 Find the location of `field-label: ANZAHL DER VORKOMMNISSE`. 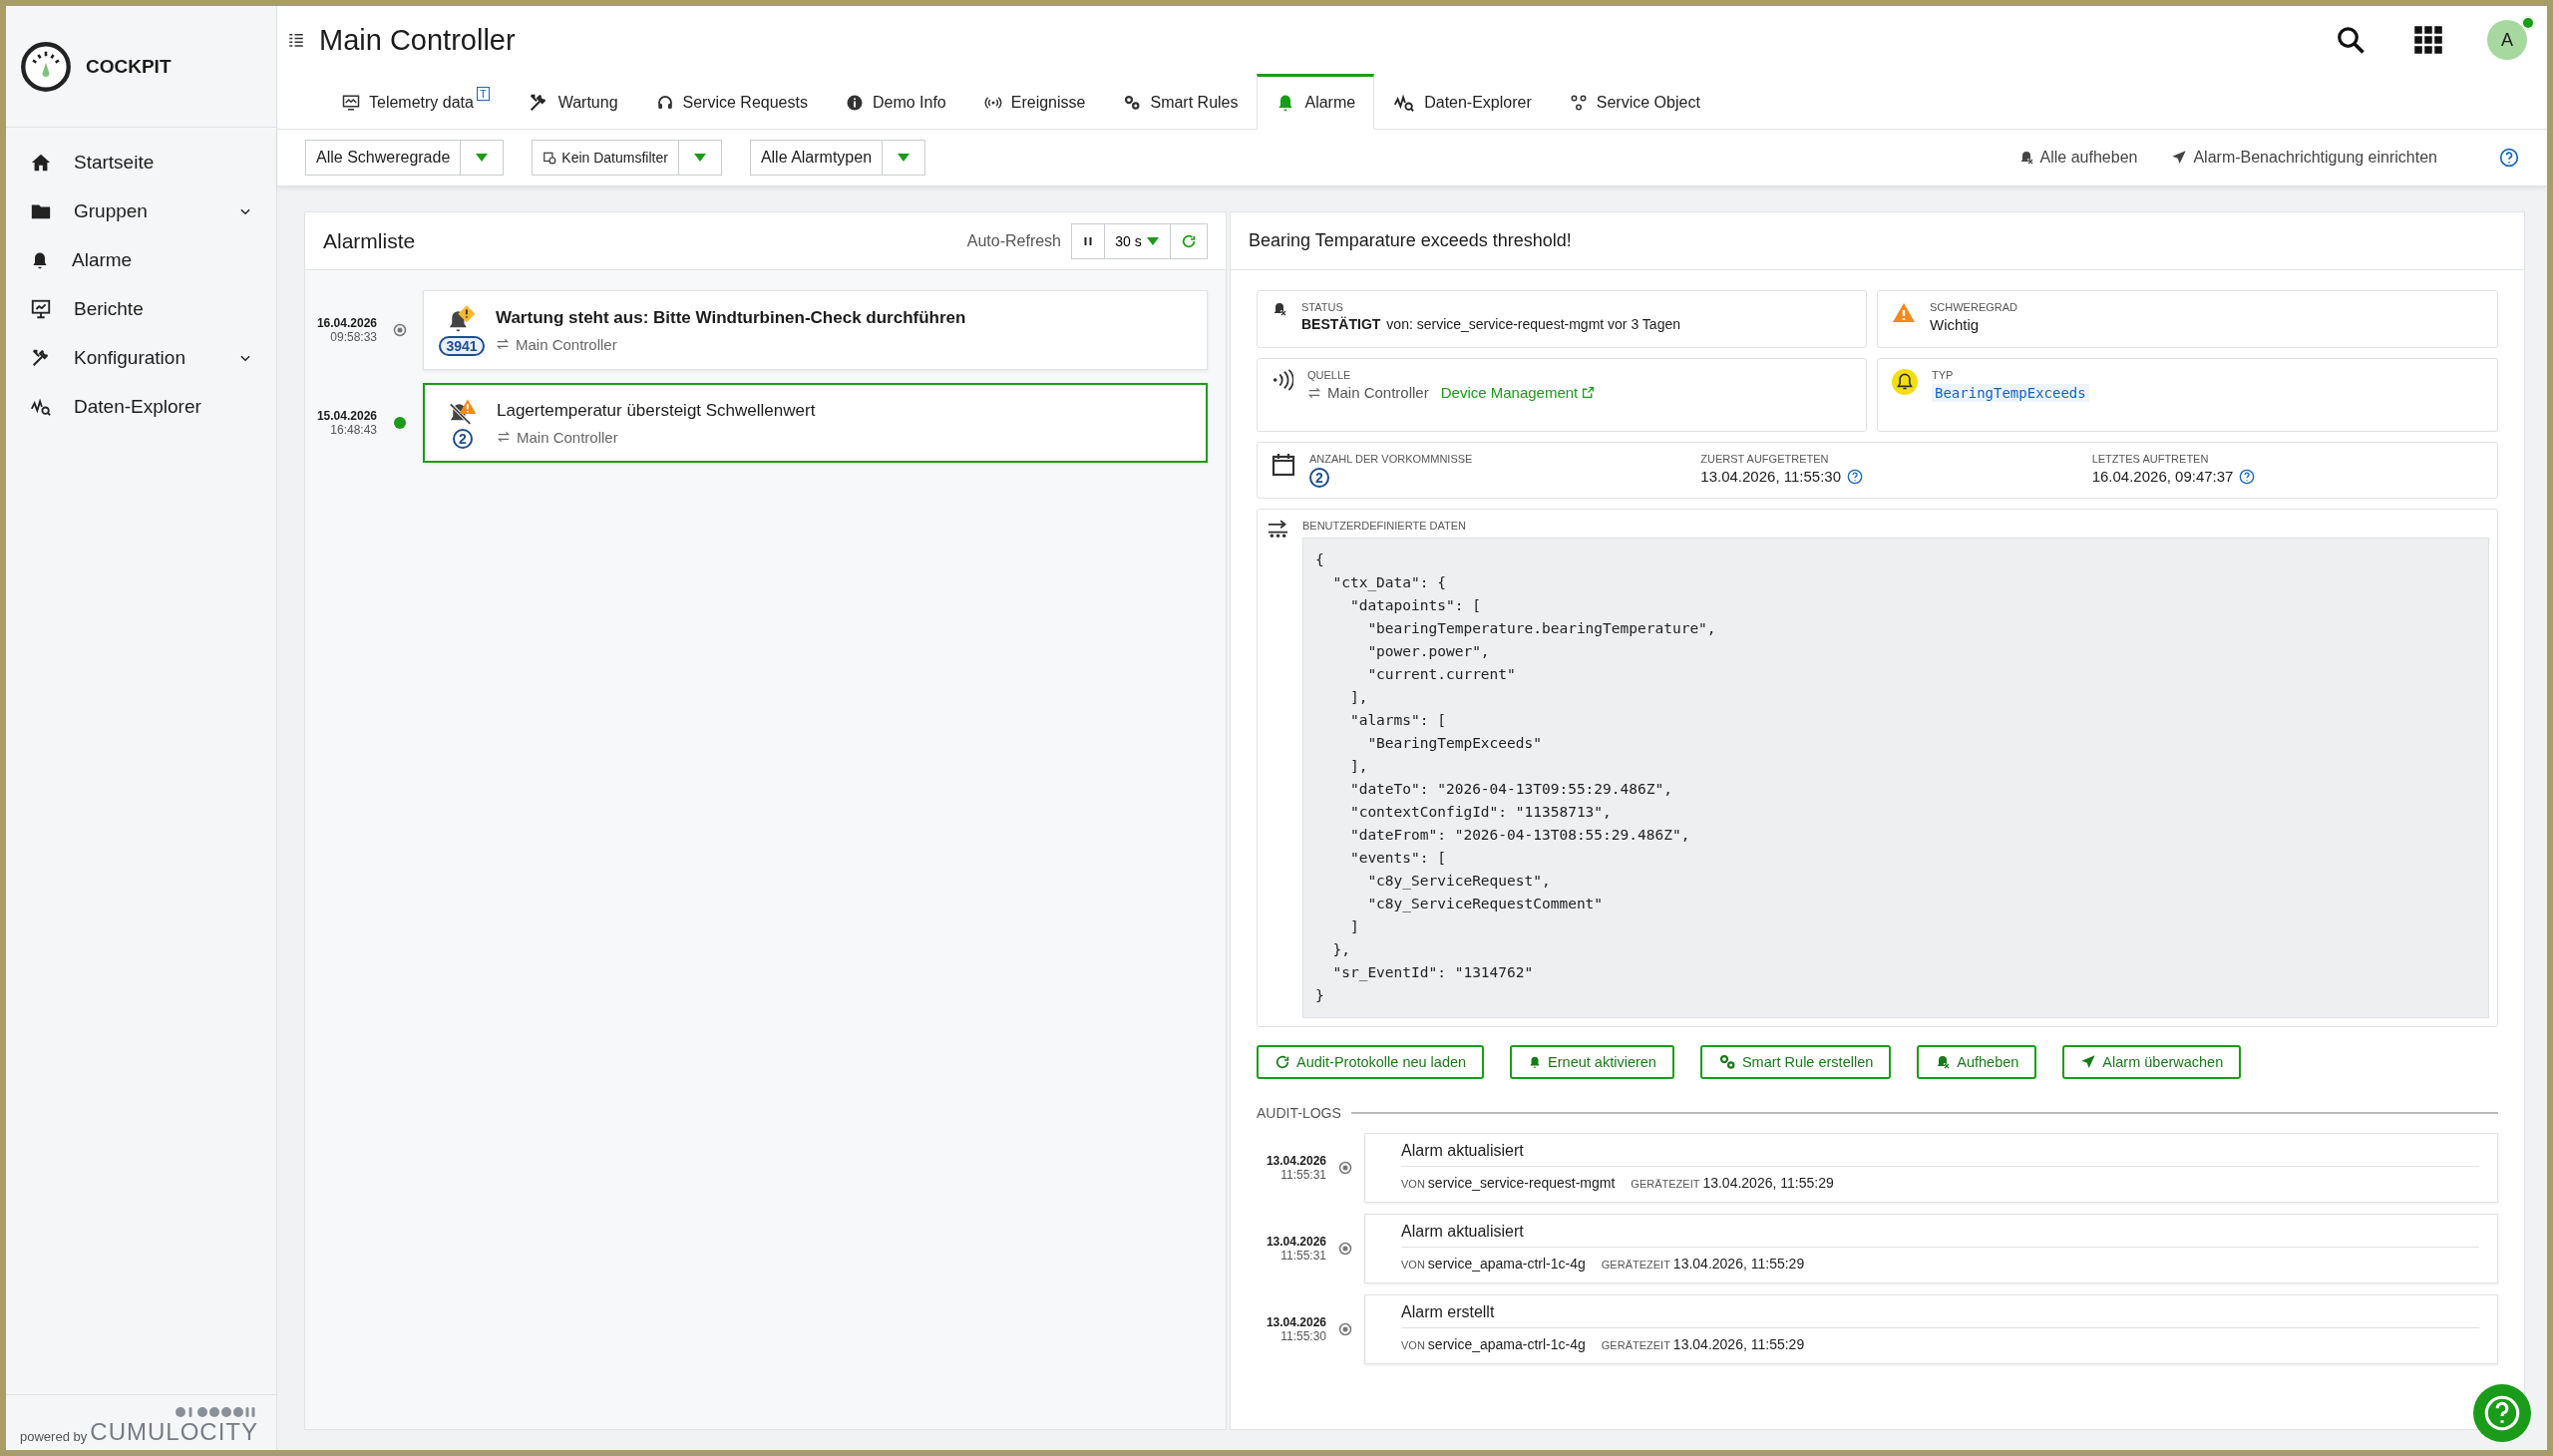

field-label: ANZAHL DER VORKOMMNISSE is located at coordinates (1392, 459).